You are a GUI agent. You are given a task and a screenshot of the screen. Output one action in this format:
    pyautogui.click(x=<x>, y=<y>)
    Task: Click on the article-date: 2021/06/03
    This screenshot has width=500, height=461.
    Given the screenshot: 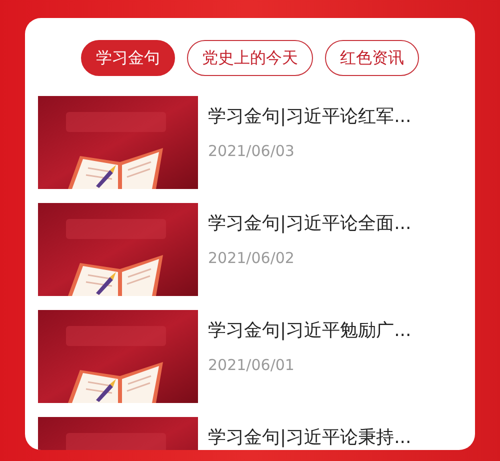 What is the action you would take?
    pyautogui.click(x=252, y=151)
    